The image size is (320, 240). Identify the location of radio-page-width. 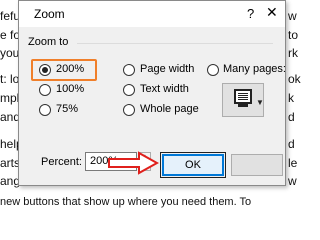
(129, 70).